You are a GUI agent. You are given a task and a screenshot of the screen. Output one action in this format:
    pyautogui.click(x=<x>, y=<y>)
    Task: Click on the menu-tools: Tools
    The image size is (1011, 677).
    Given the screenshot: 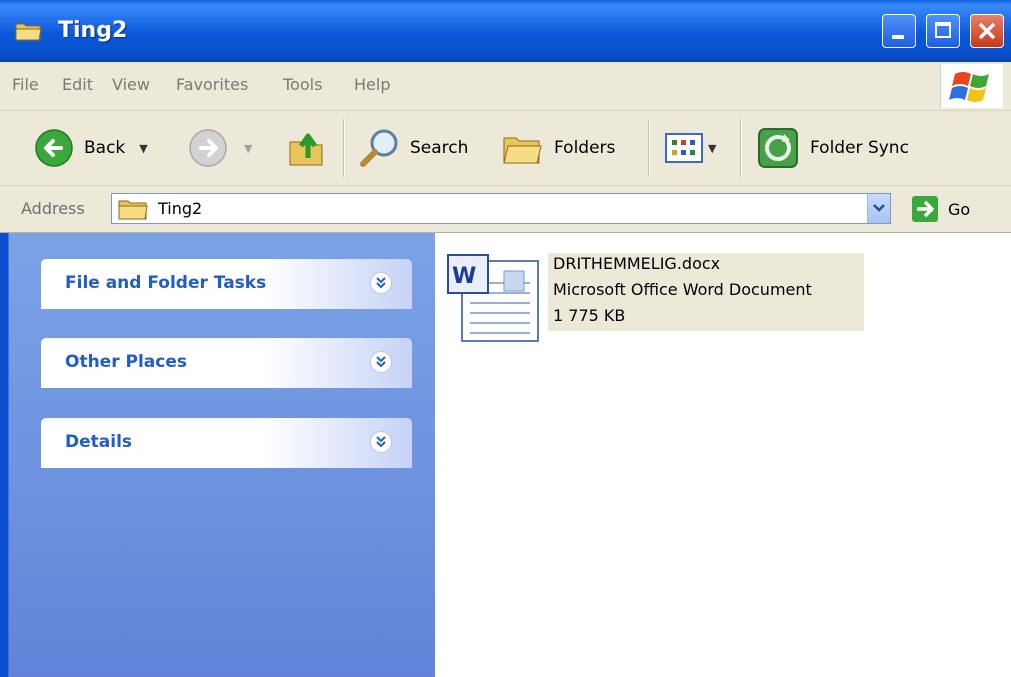 What is the action you would take?
    pyautogui.click(x=302, y=84)
    